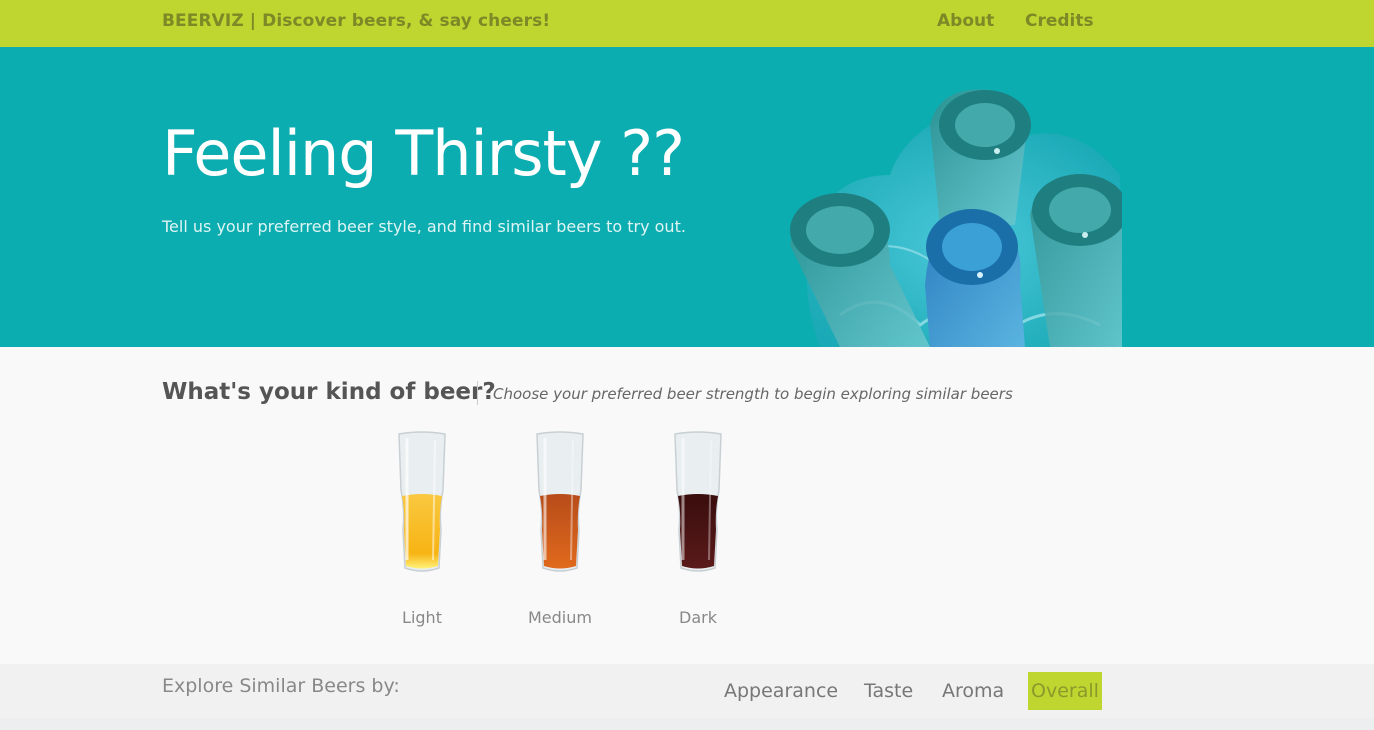  What do you see at coordinates (423, 153) in the screenshot?
I see `hero-title: Feeling Thirsty ??` at bounding box center [423, 153].